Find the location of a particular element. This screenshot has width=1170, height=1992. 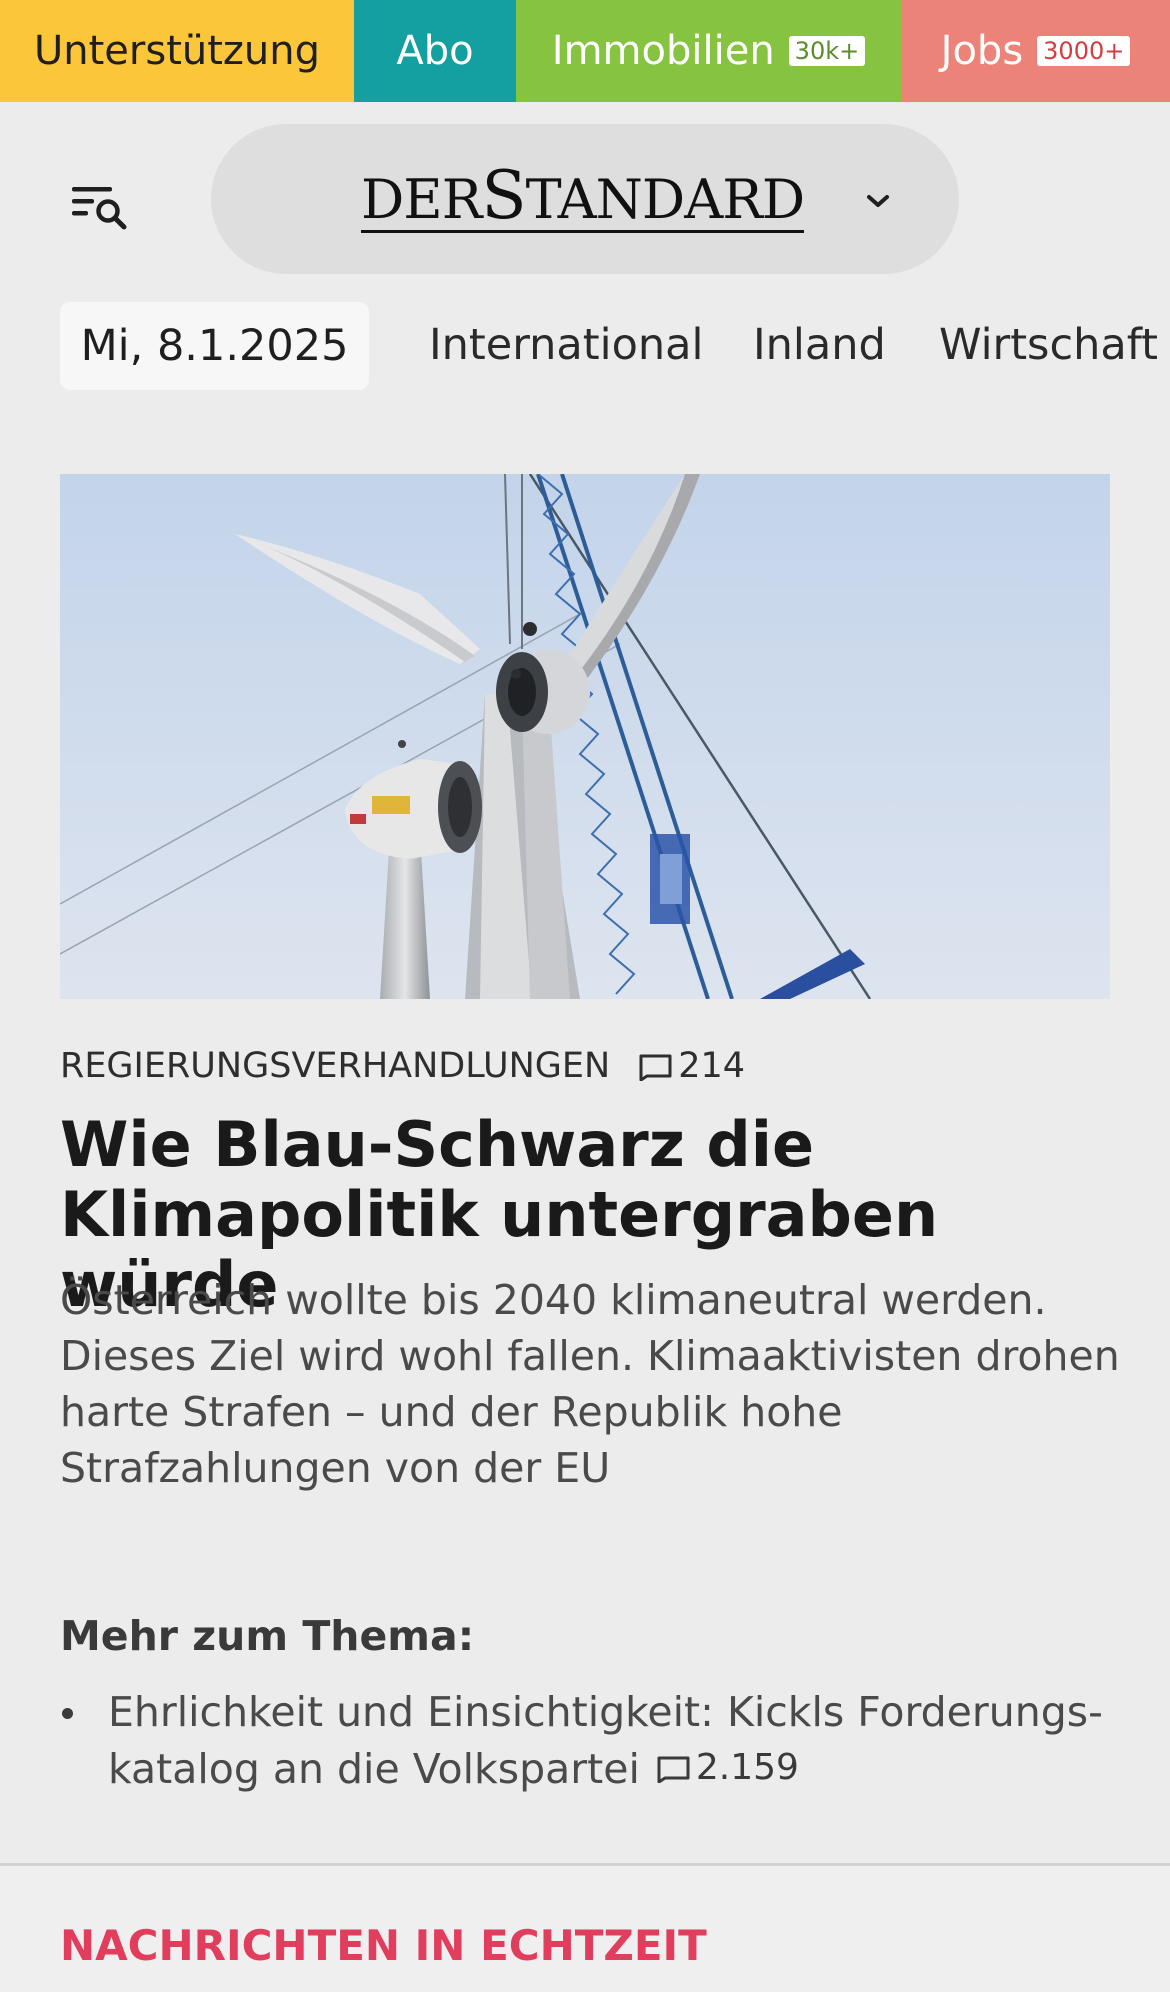

article-comments-link: 214 is located at coordinates (690, 1066).